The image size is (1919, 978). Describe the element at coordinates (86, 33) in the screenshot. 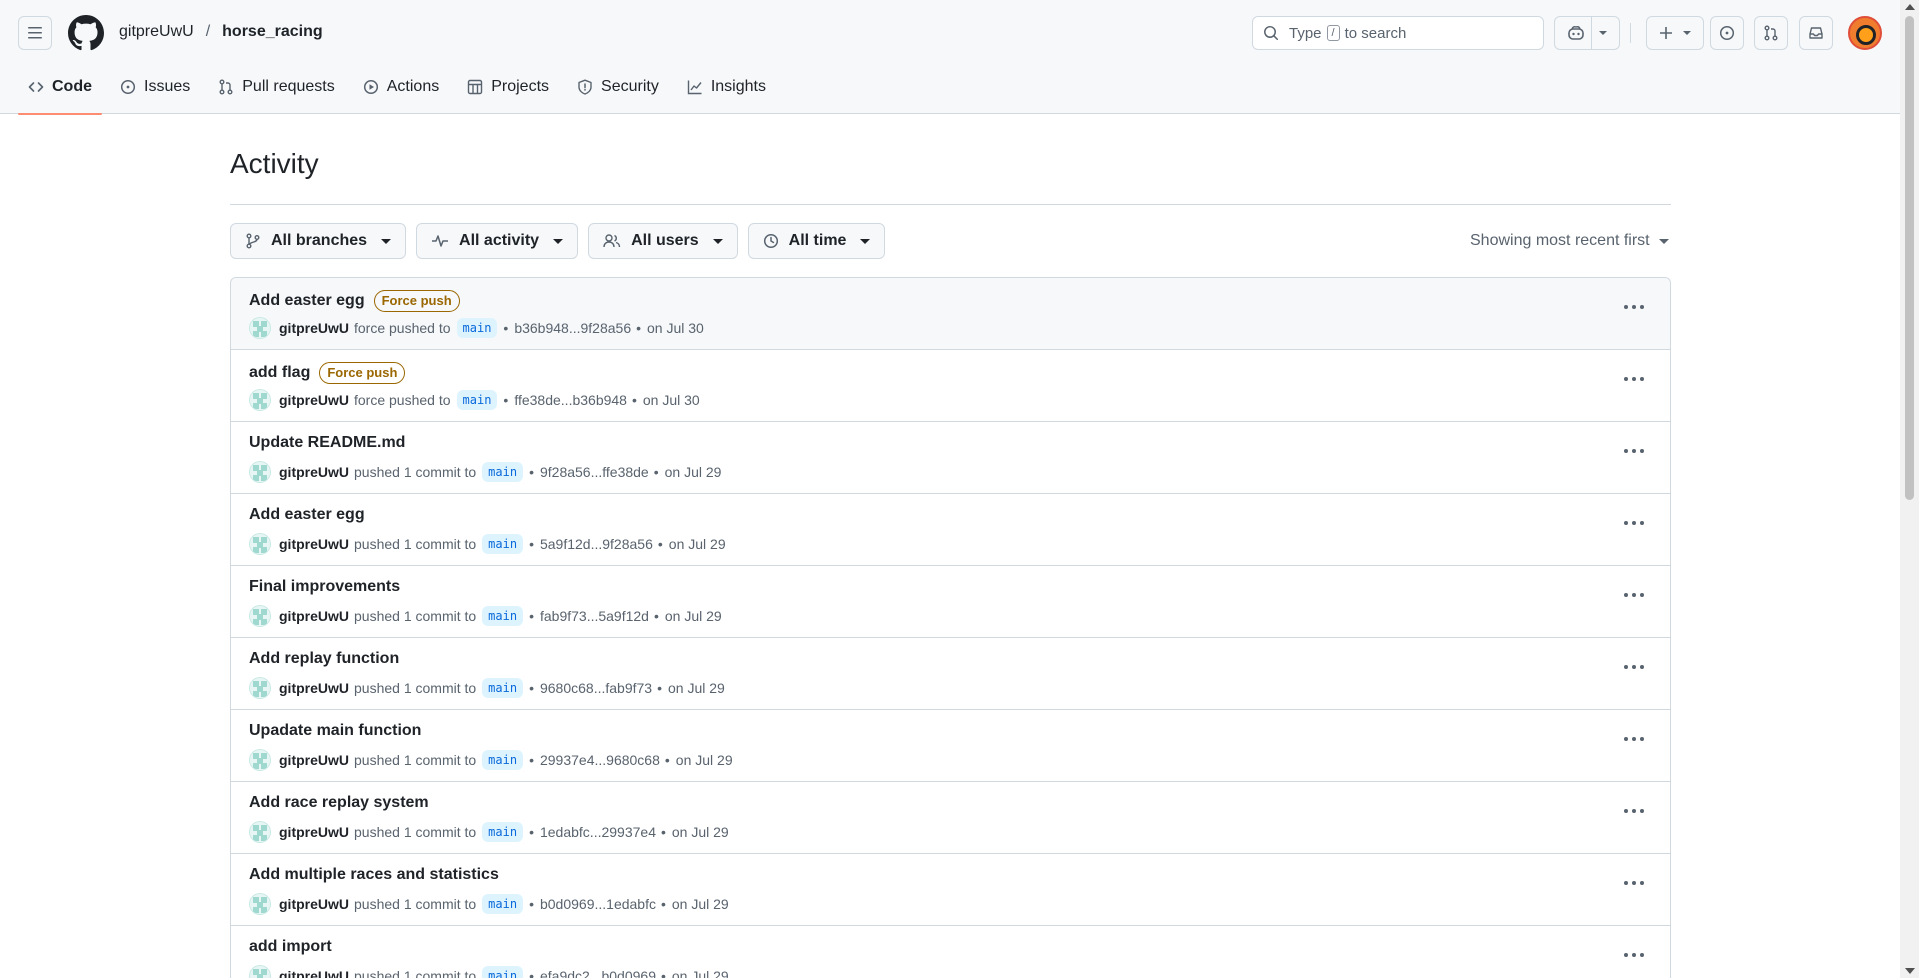

I see `github-logo-icon` at that location.